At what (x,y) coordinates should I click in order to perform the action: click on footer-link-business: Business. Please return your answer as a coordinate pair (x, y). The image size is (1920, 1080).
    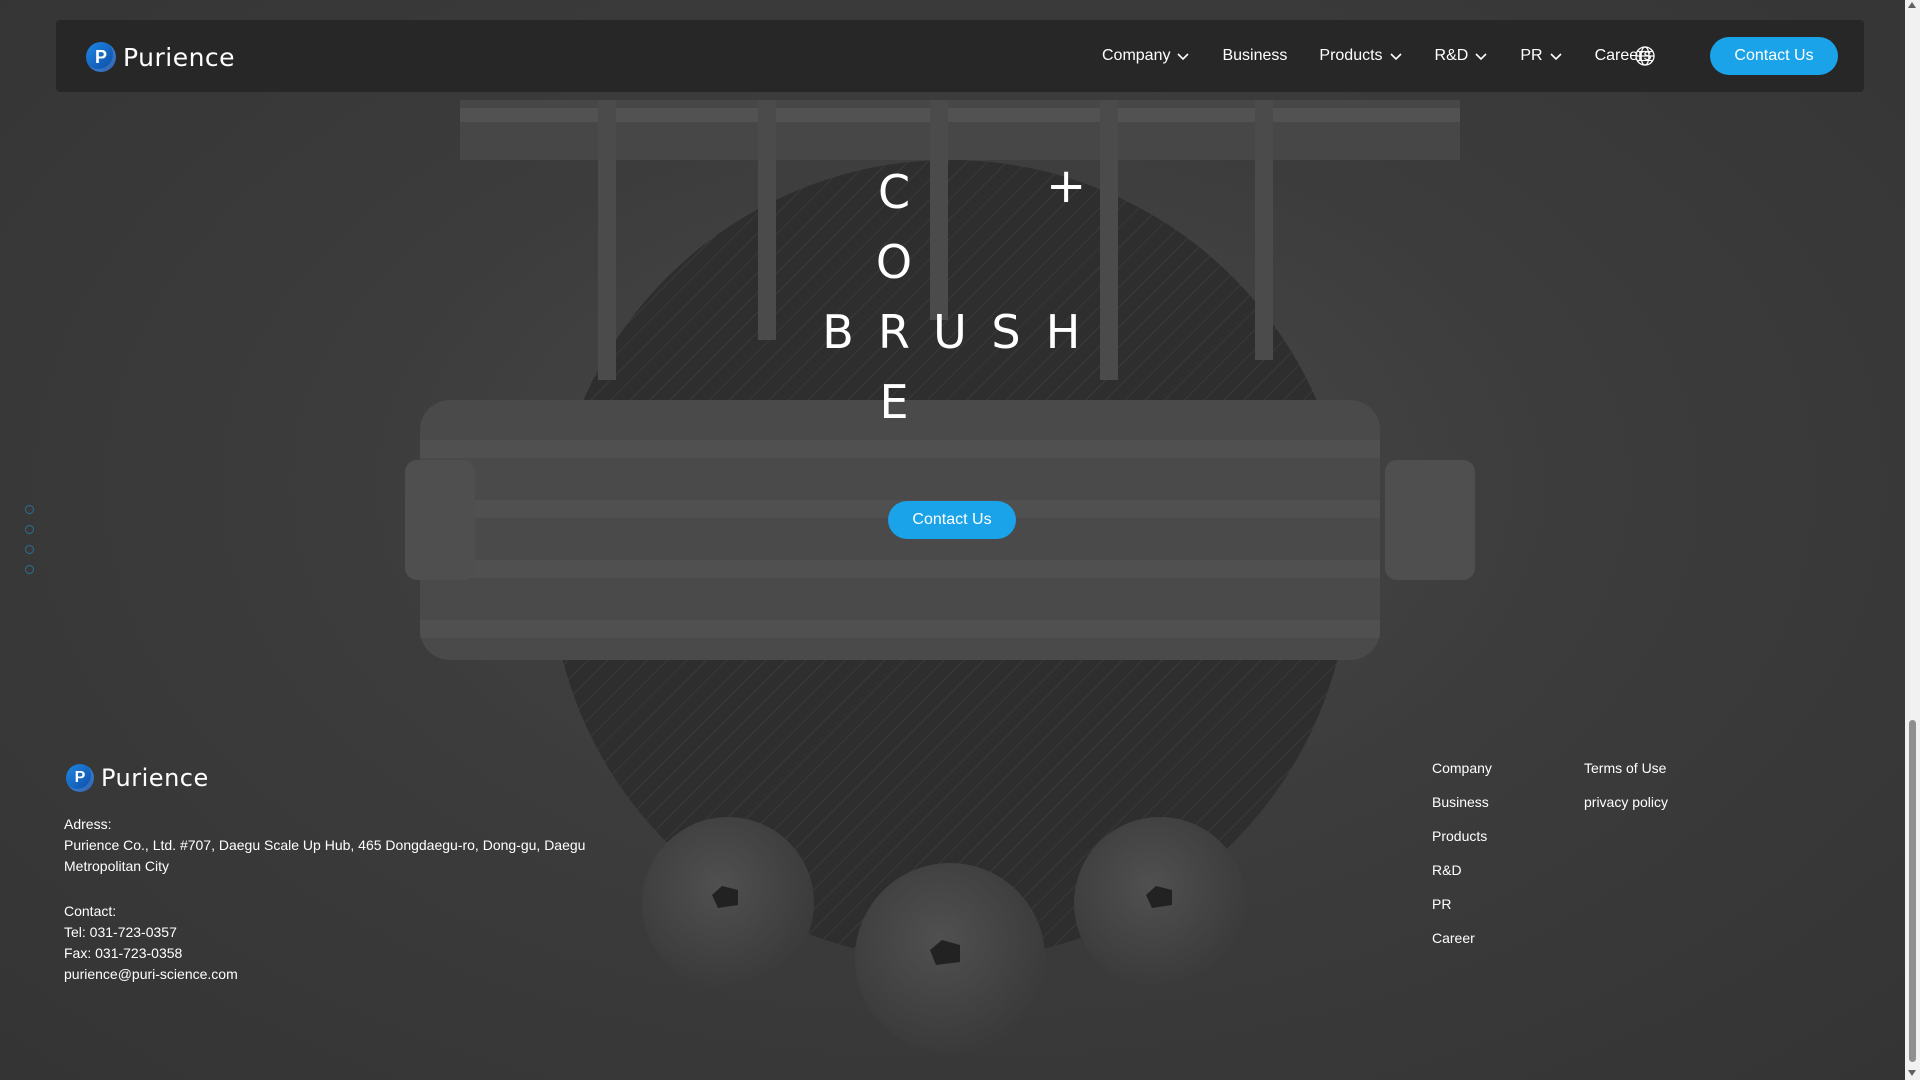
    Looking at the image, I should click on (1462, 808).